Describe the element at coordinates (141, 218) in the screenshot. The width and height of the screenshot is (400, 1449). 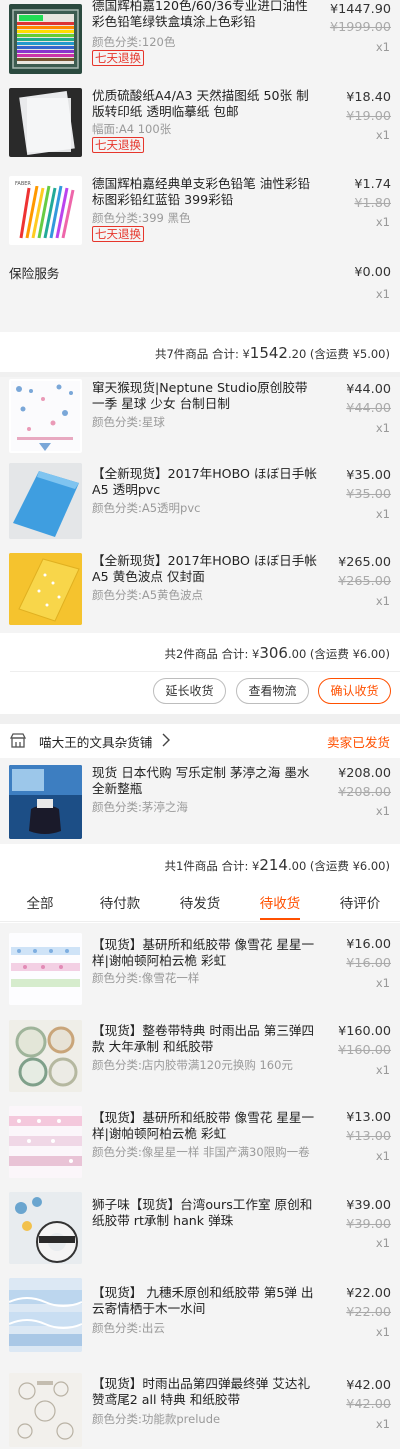
I see `product-sku: 颜色分类:399 黑色` at that location.